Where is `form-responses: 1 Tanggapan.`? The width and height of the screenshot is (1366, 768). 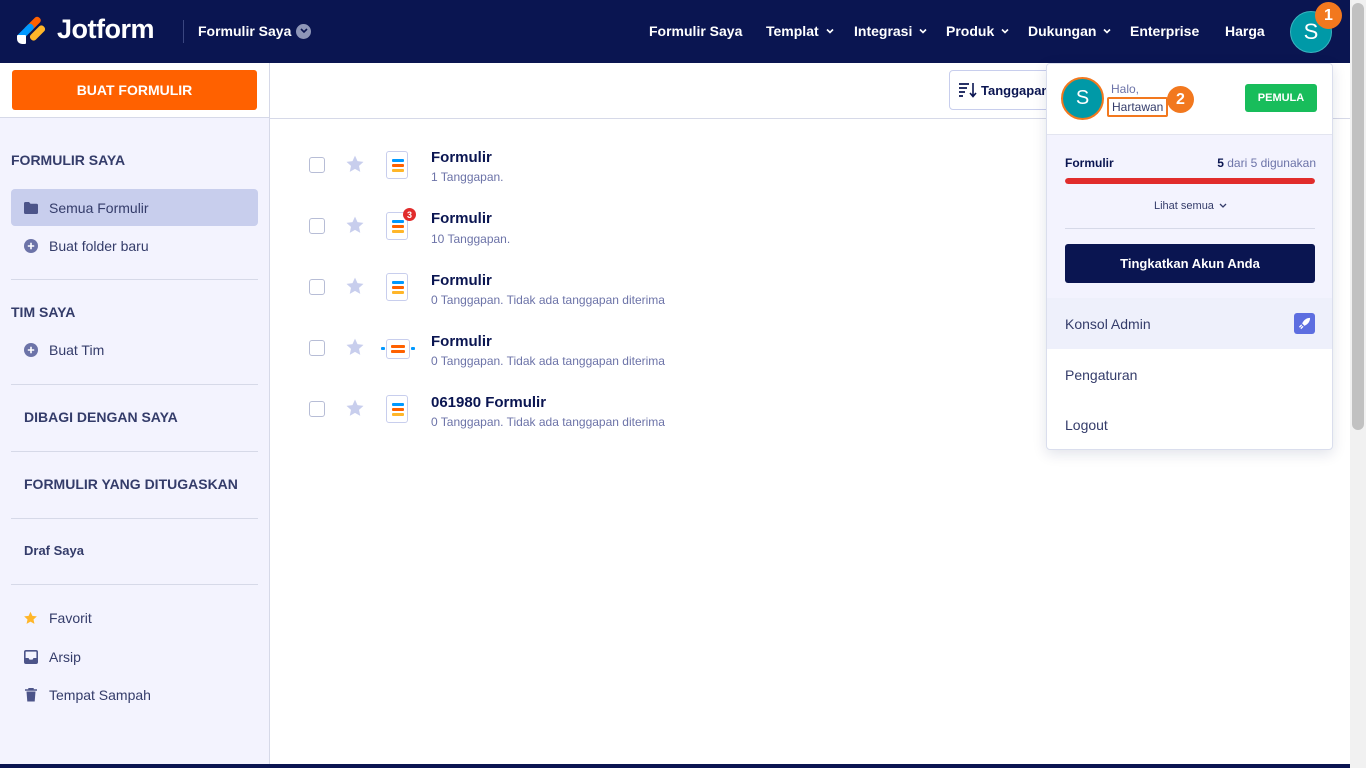
form-responses: 1 Tanggapan. is located at coordinates (467, 177).